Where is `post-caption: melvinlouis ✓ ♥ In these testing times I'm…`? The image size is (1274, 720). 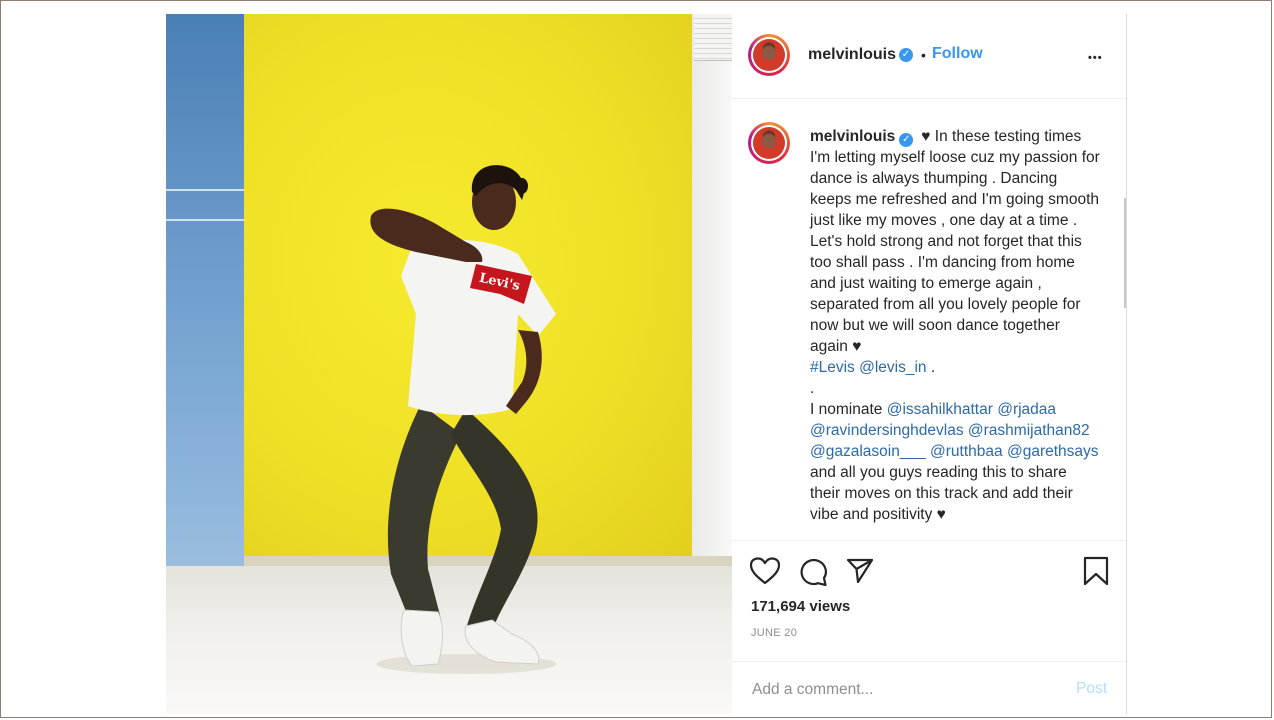
post-caption: melvinlouis ✓ ♥ In these testing times I'm… is located at coordinates (955, 325).